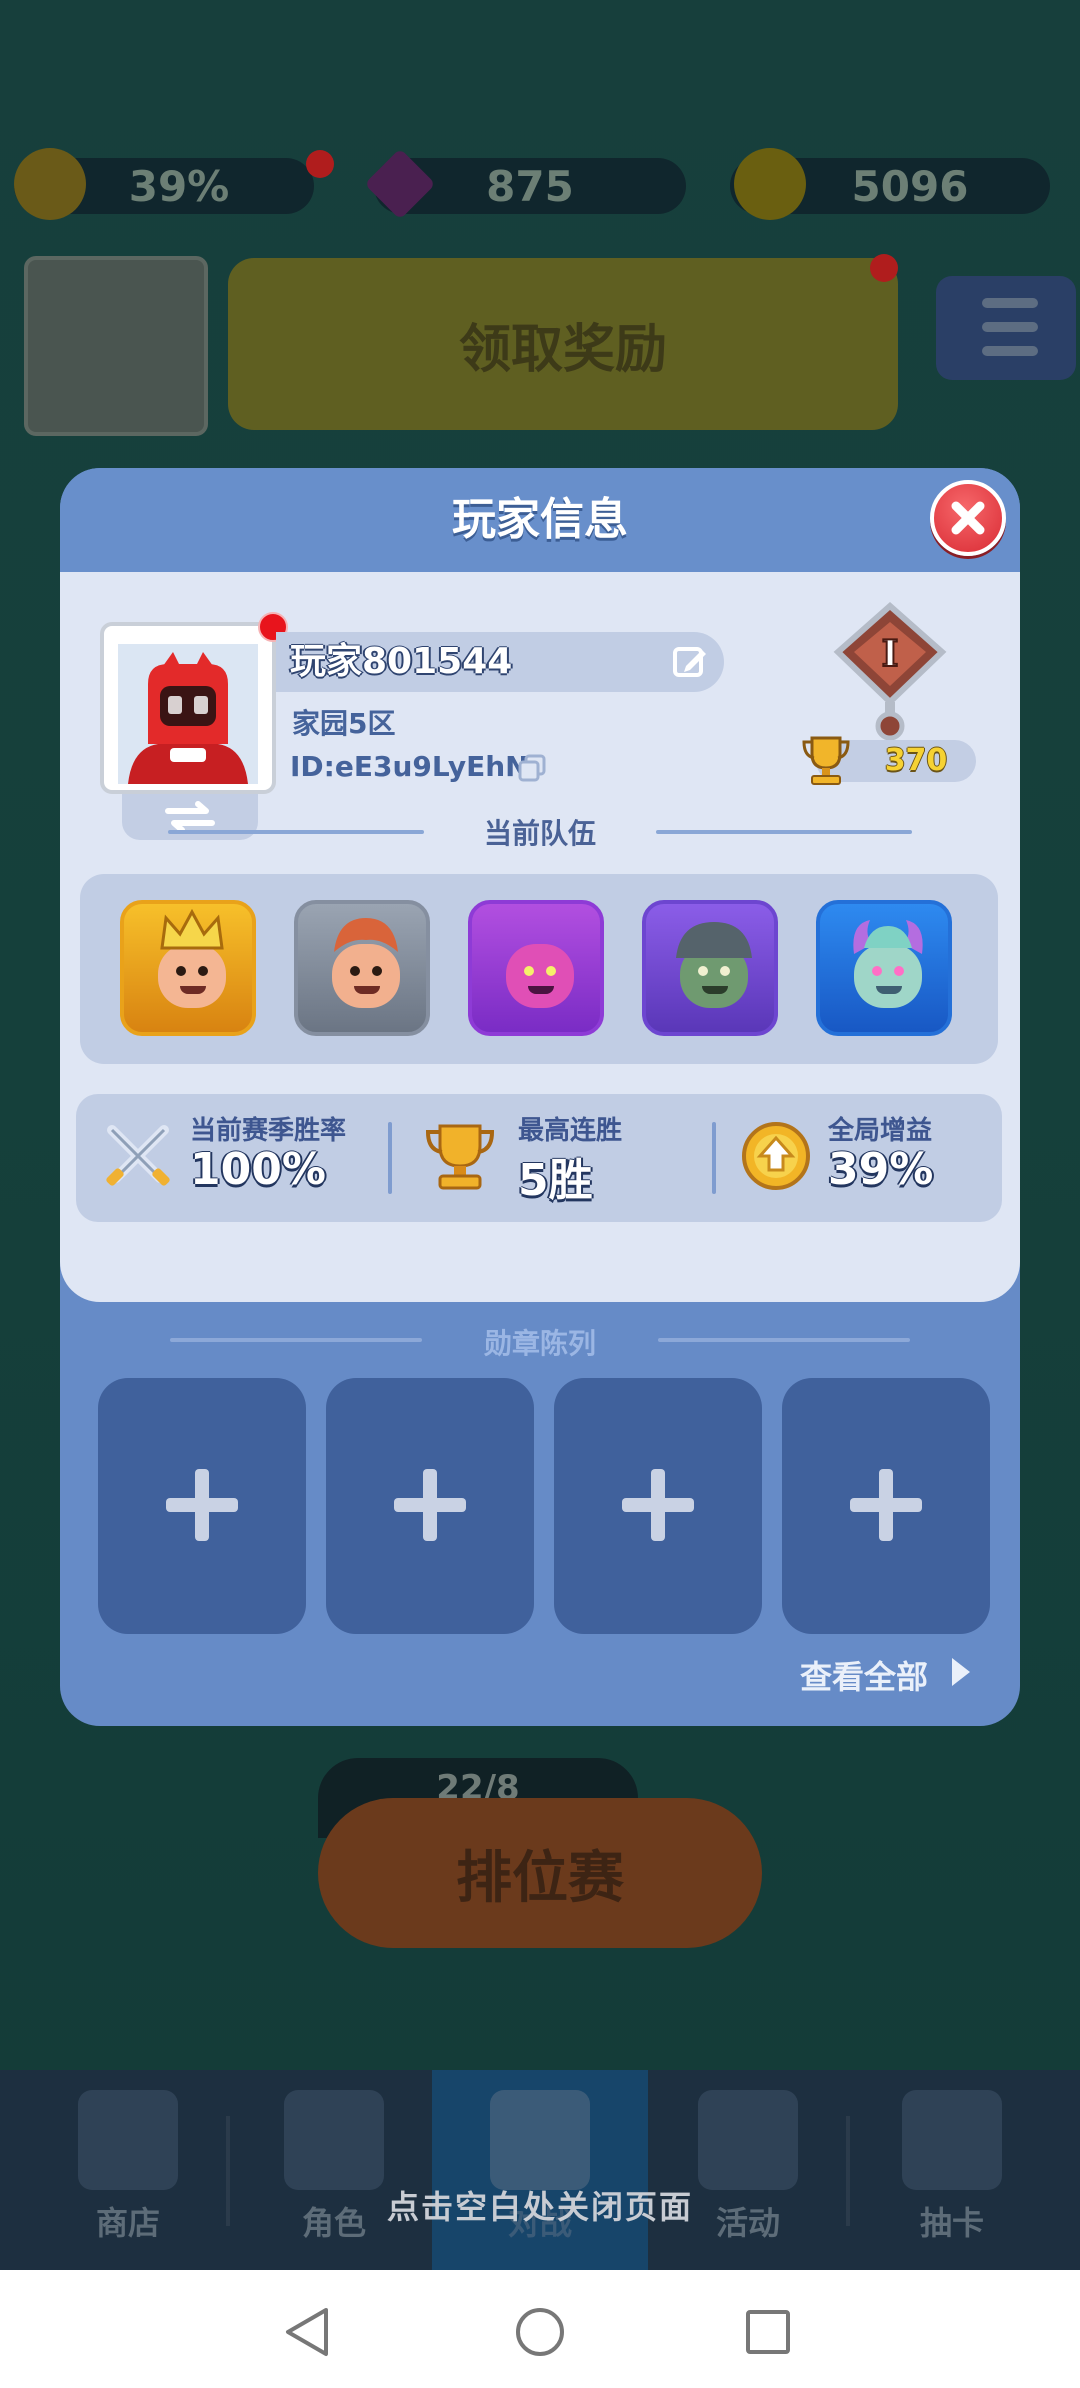 The image size is (1080, 2388). I want to click on shop-icon, so click(128, 2140).